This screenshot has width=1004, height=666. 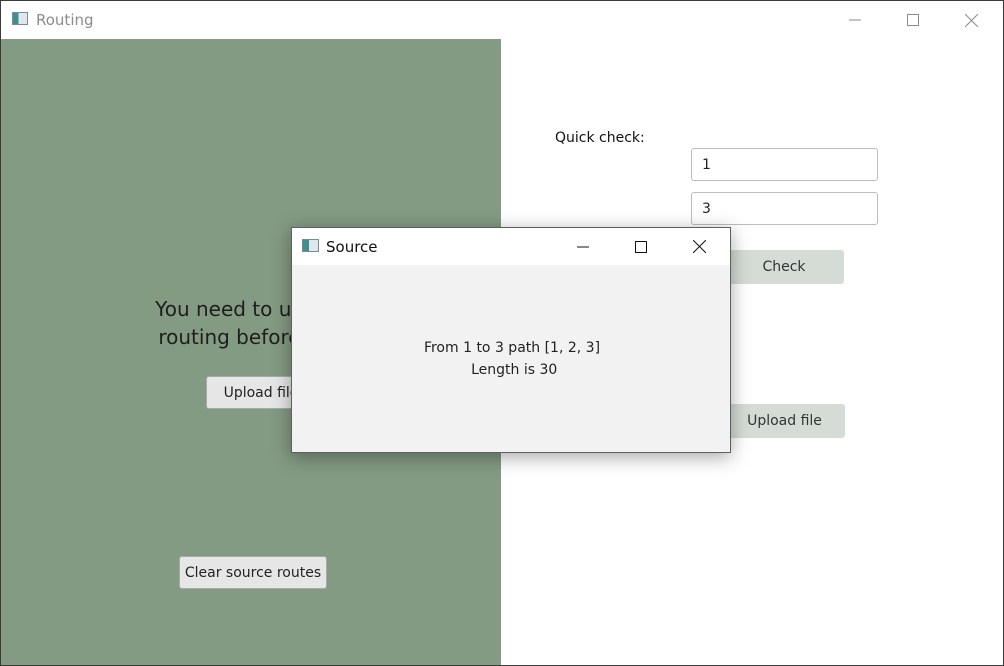 I want to click on minimize-button, so click(x=855, y=20).